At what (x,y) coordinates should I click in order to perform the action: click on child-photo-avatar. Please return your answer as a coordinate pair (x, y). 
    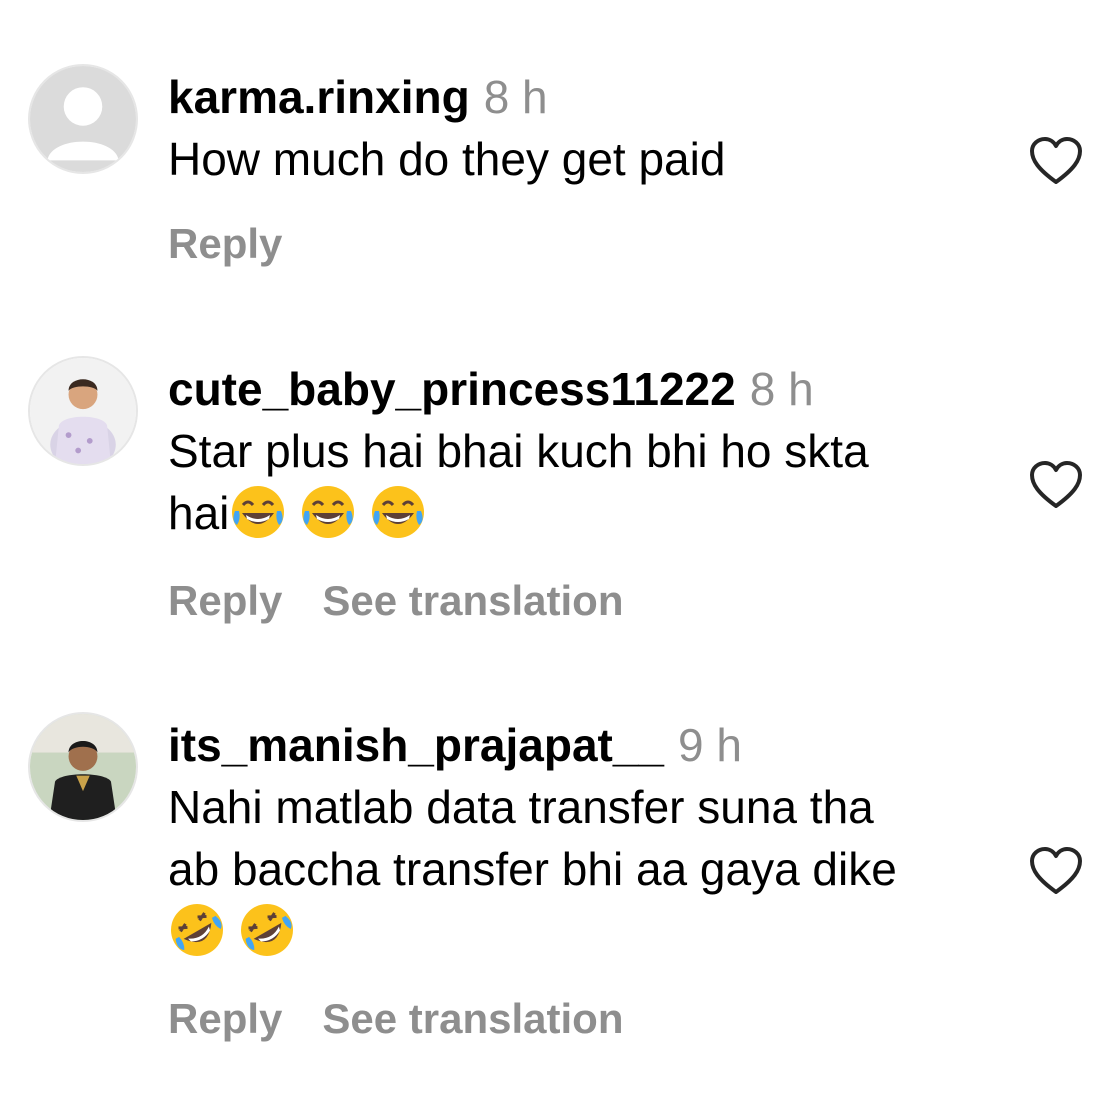
    Looking at the image, I should click on (83, 411).